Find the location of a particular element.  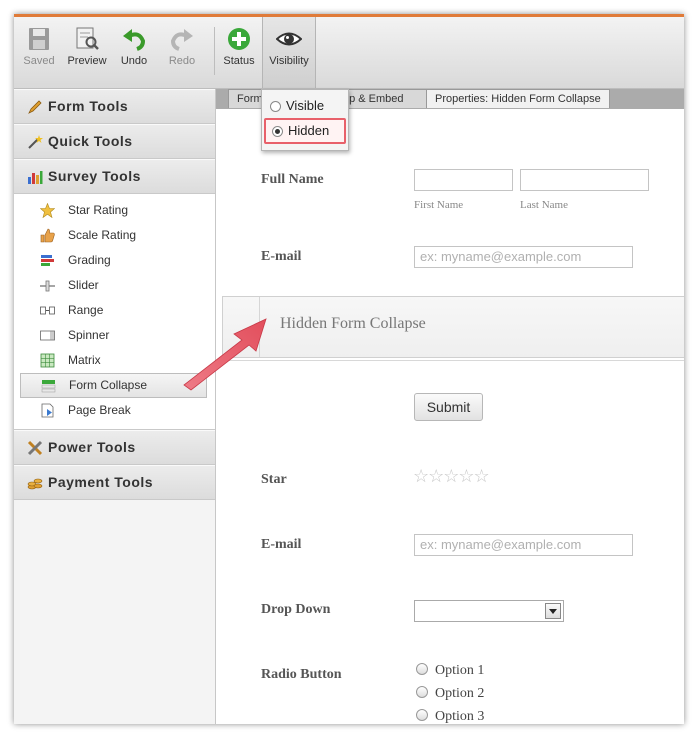

radio-circle-selected is located at coordinates (277, 131).